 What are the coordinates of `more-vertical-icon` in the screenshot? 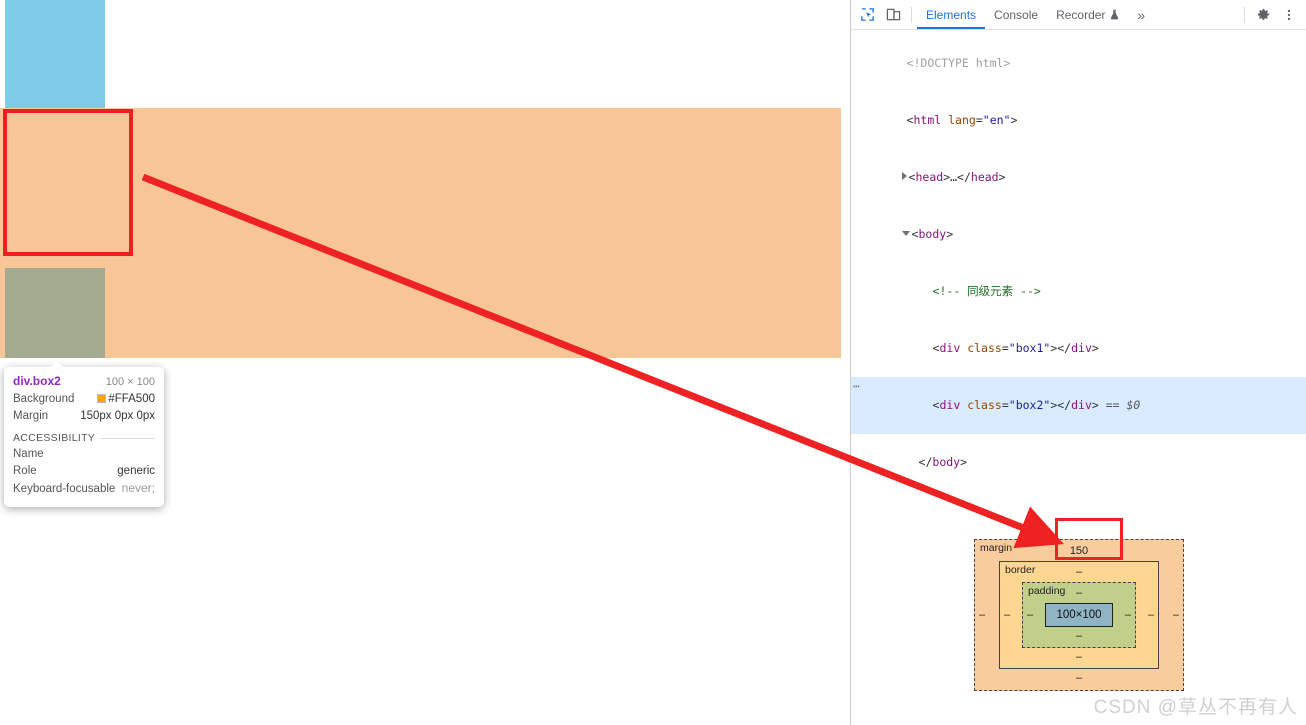 It's located at (1289, 15).